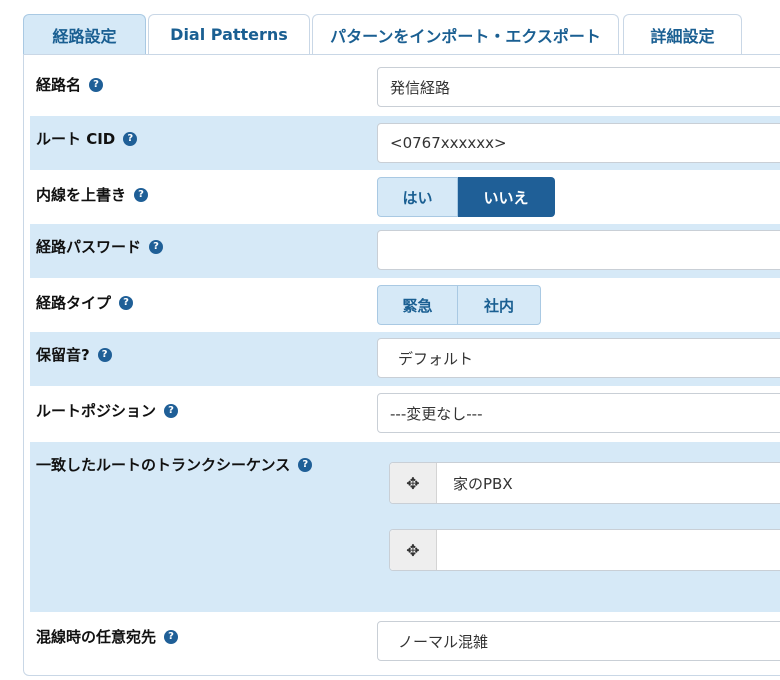 The width and height of the screenshot is (780, 680). Describe the element at coordinates (499, 305) in the screenshot. I see `route-type-intracompany-button: 社内` at that location.